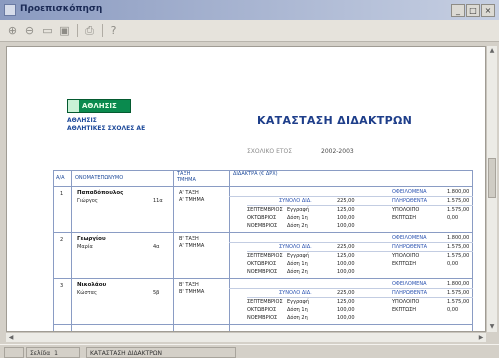 Image resolution: width=499 pixels, height=358 pixels. I want to click on print-icon: ⎙, so click(89, 30).